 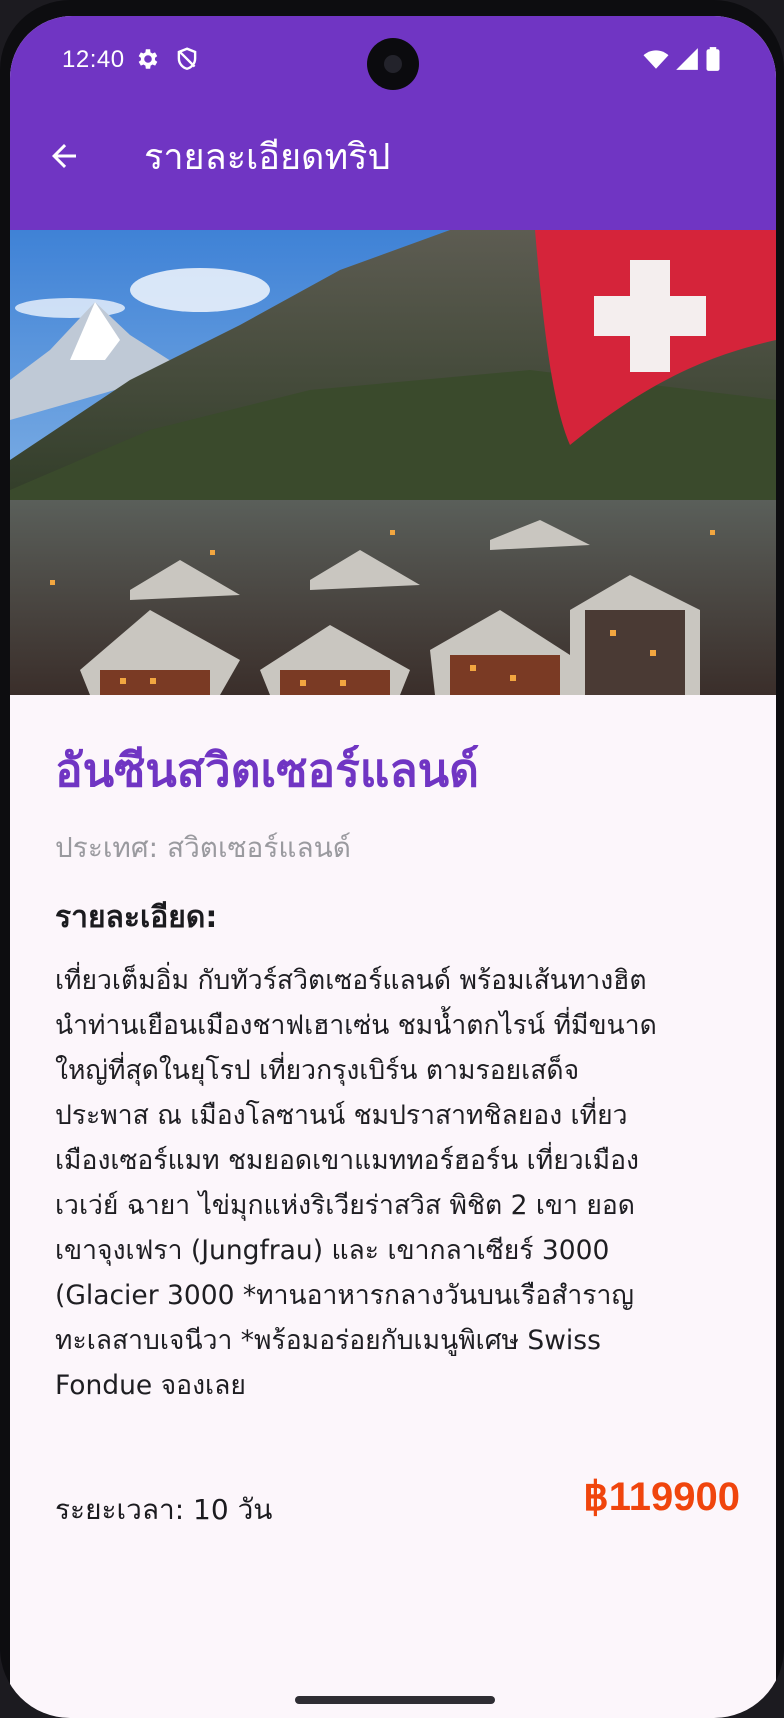 What do you see at coordinates (661, 1497) in the screenshot?
I see `trip-price: ฿119900` at bounding box center [661, 1497].